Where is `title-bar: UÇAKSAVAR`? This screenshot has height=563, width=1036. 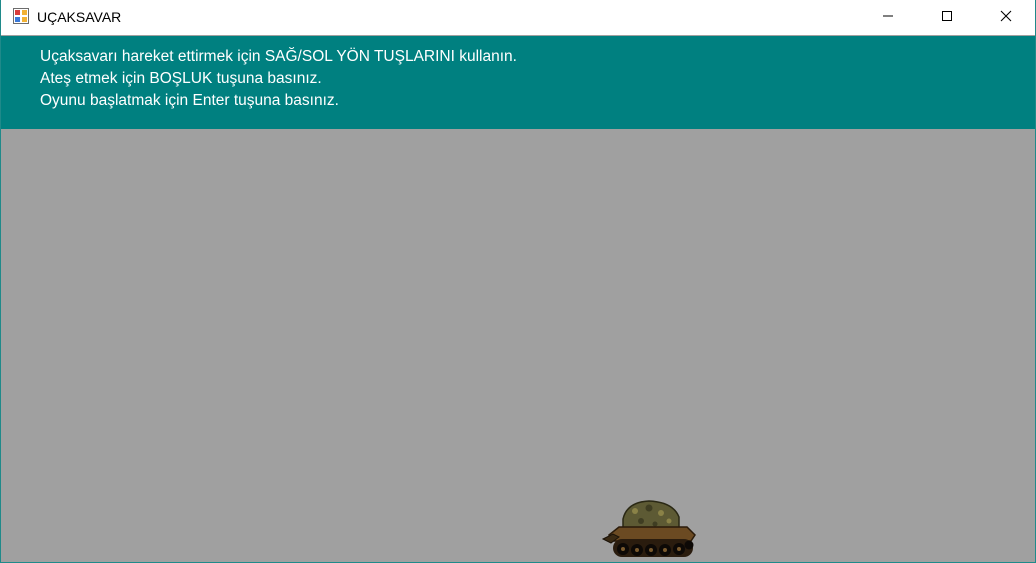 title-bar: UÇAKSAVAR is located at coordinates (518, 17).